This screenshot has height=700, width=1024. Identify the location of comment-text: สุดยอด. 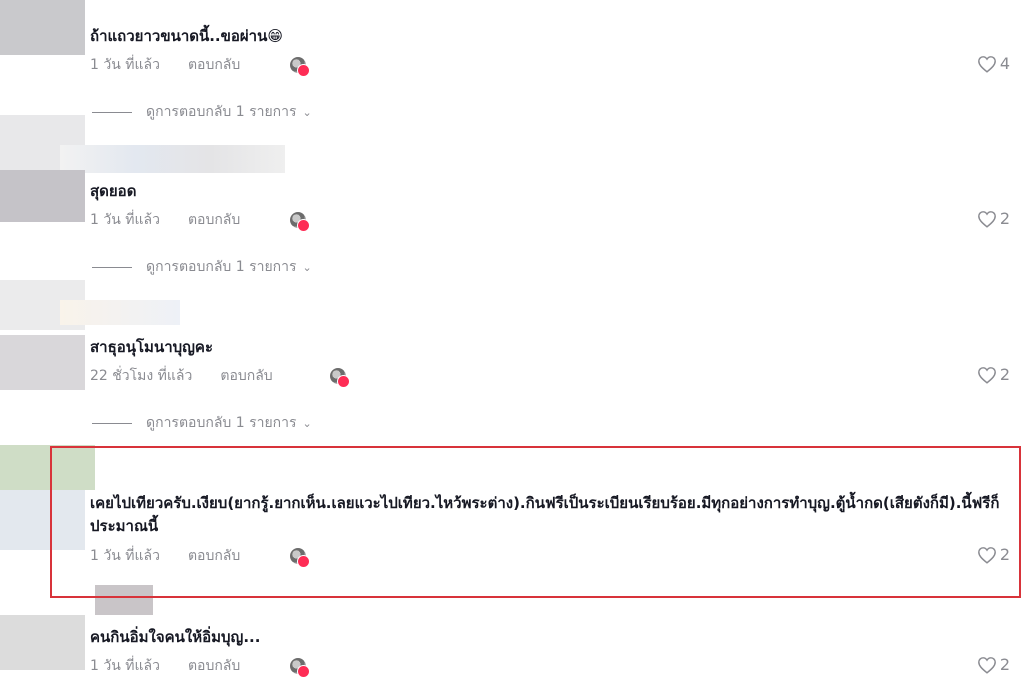
(113, 191).